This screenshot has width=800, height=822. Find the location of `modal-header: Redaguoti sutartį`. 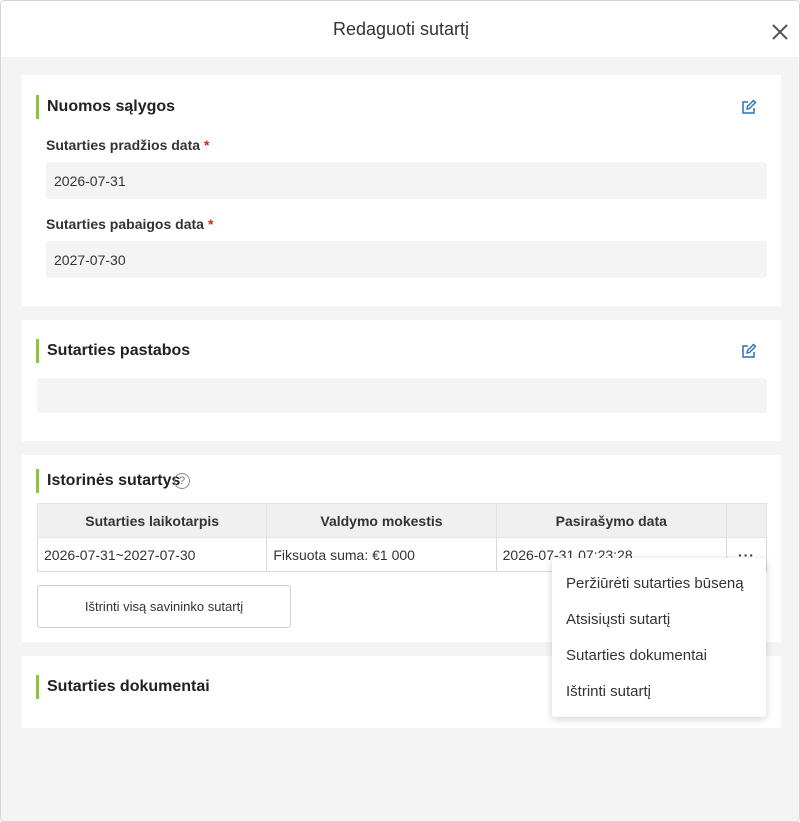

modal-header: Redaguoti sutartį is located at coordinates (400, 29).